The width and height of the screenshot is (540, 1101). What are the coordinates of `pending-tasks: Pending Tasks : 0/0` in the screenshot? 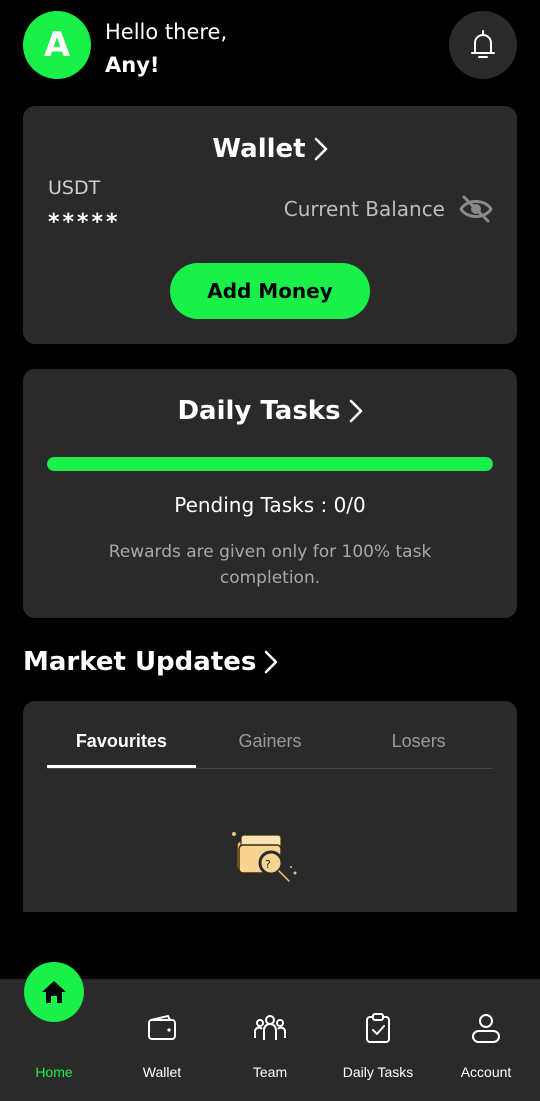 It's located at (270, 505).